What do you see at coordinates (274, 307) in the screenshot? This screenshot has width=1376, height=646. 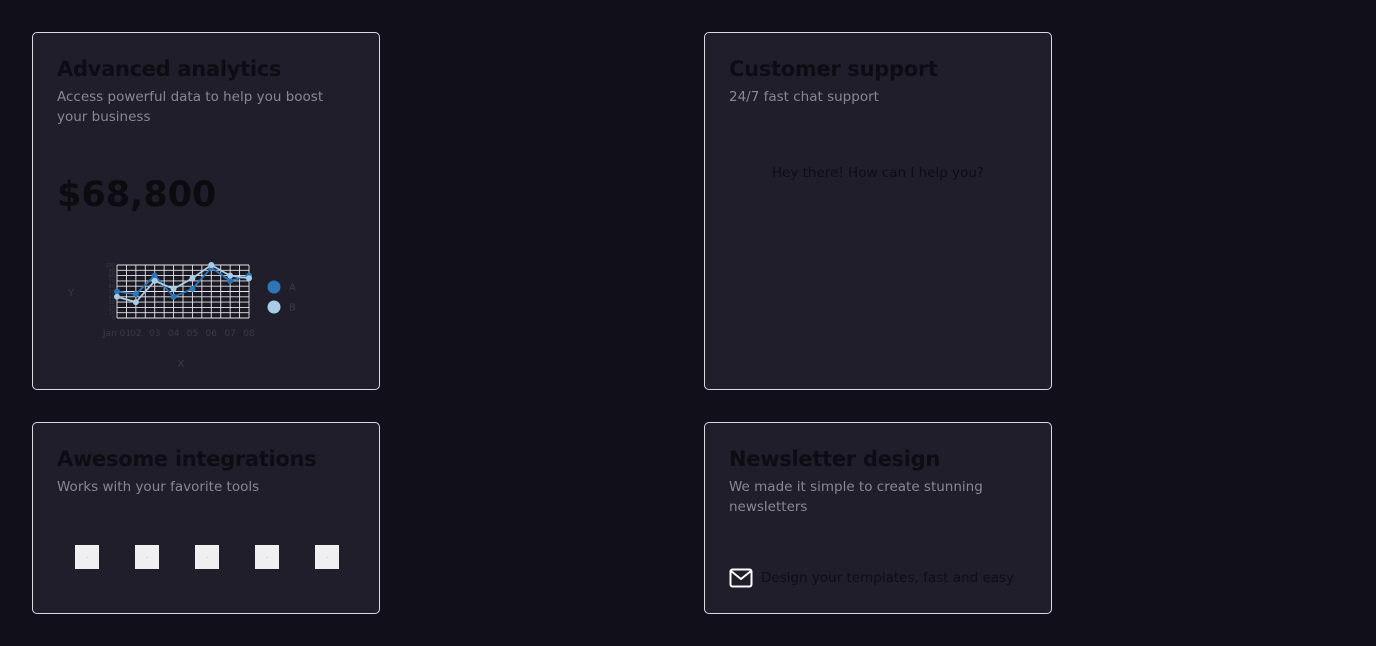 I see `legend-marker-B` at bounding box center [274, 307].